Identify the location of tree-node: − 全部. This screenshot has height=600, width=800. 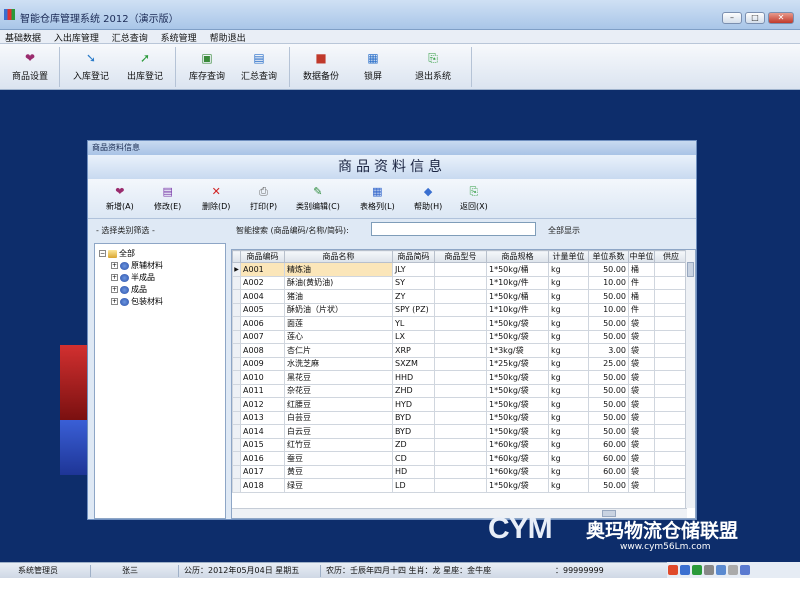
(160, 254).